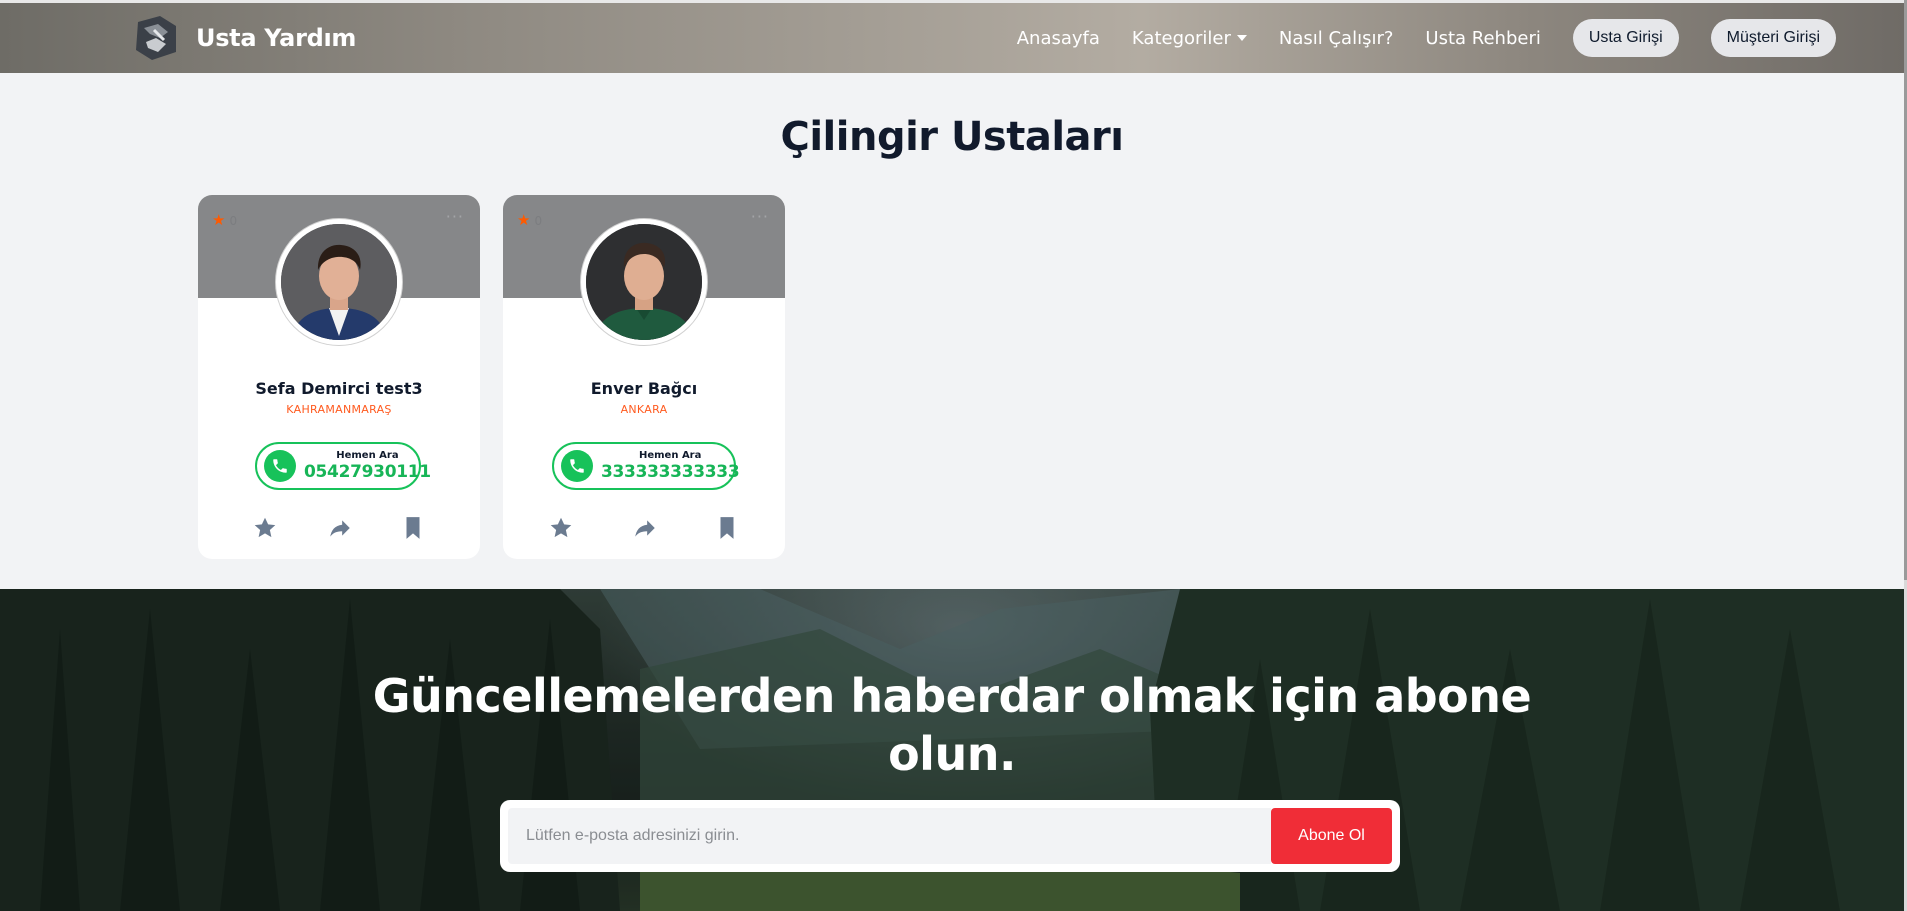 This screenshot has height=911, width=1907. I want to click on call-button: Hemen Ara 05427930111, so click(343, 466).